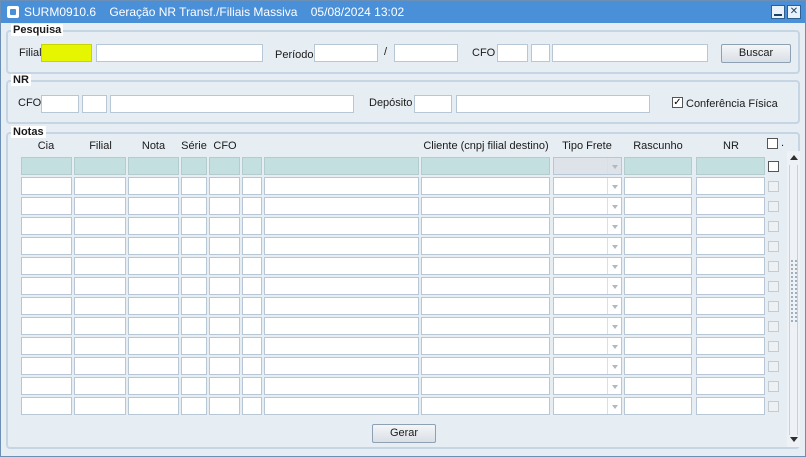 Image resolution: width=806 pixels, height=457 pixels. I want to click on buscar-button: Buscar, so click(756, 53).